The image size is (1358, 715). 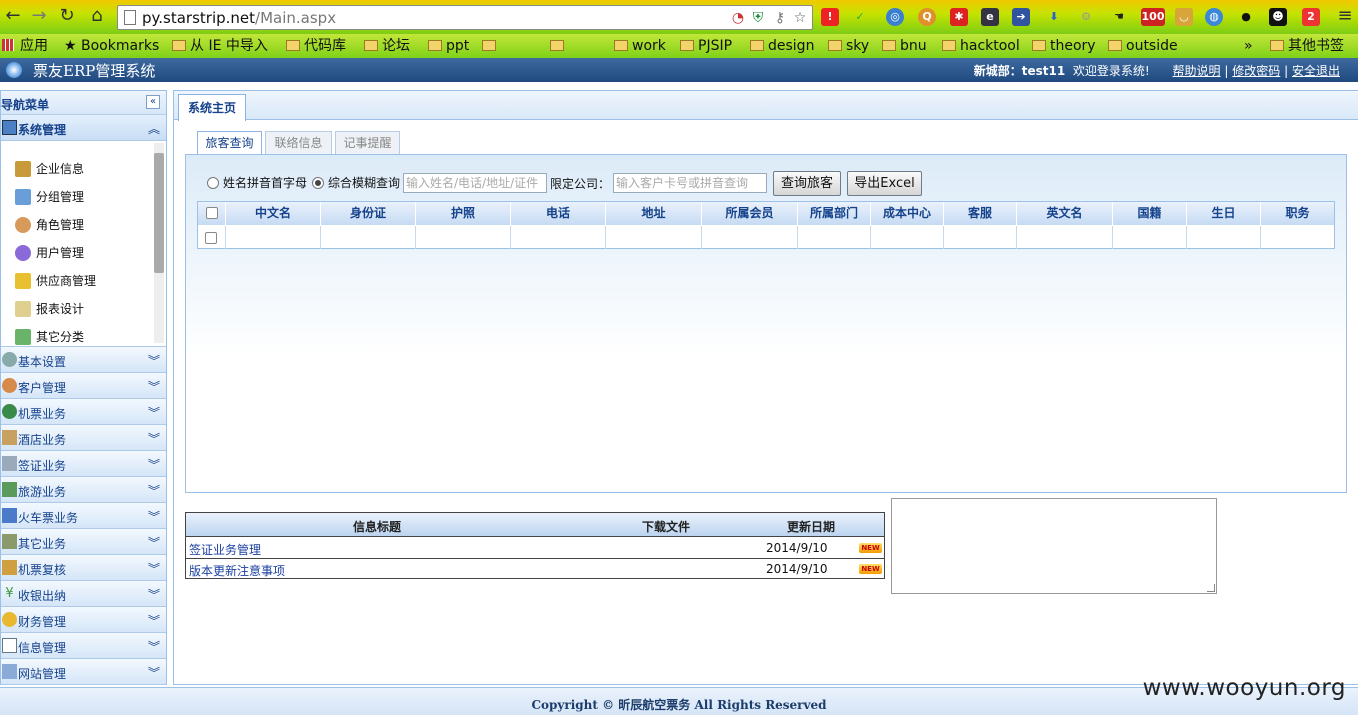 I want to click on sidebar-item-users: 用户管理, so click(x=49, y=253).